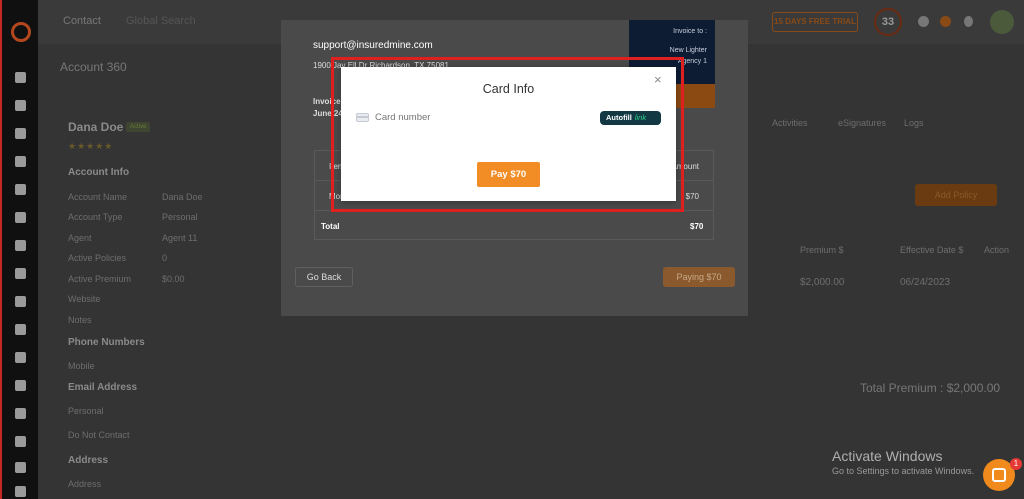  I want to click on filter-icon, so click(20, 273).